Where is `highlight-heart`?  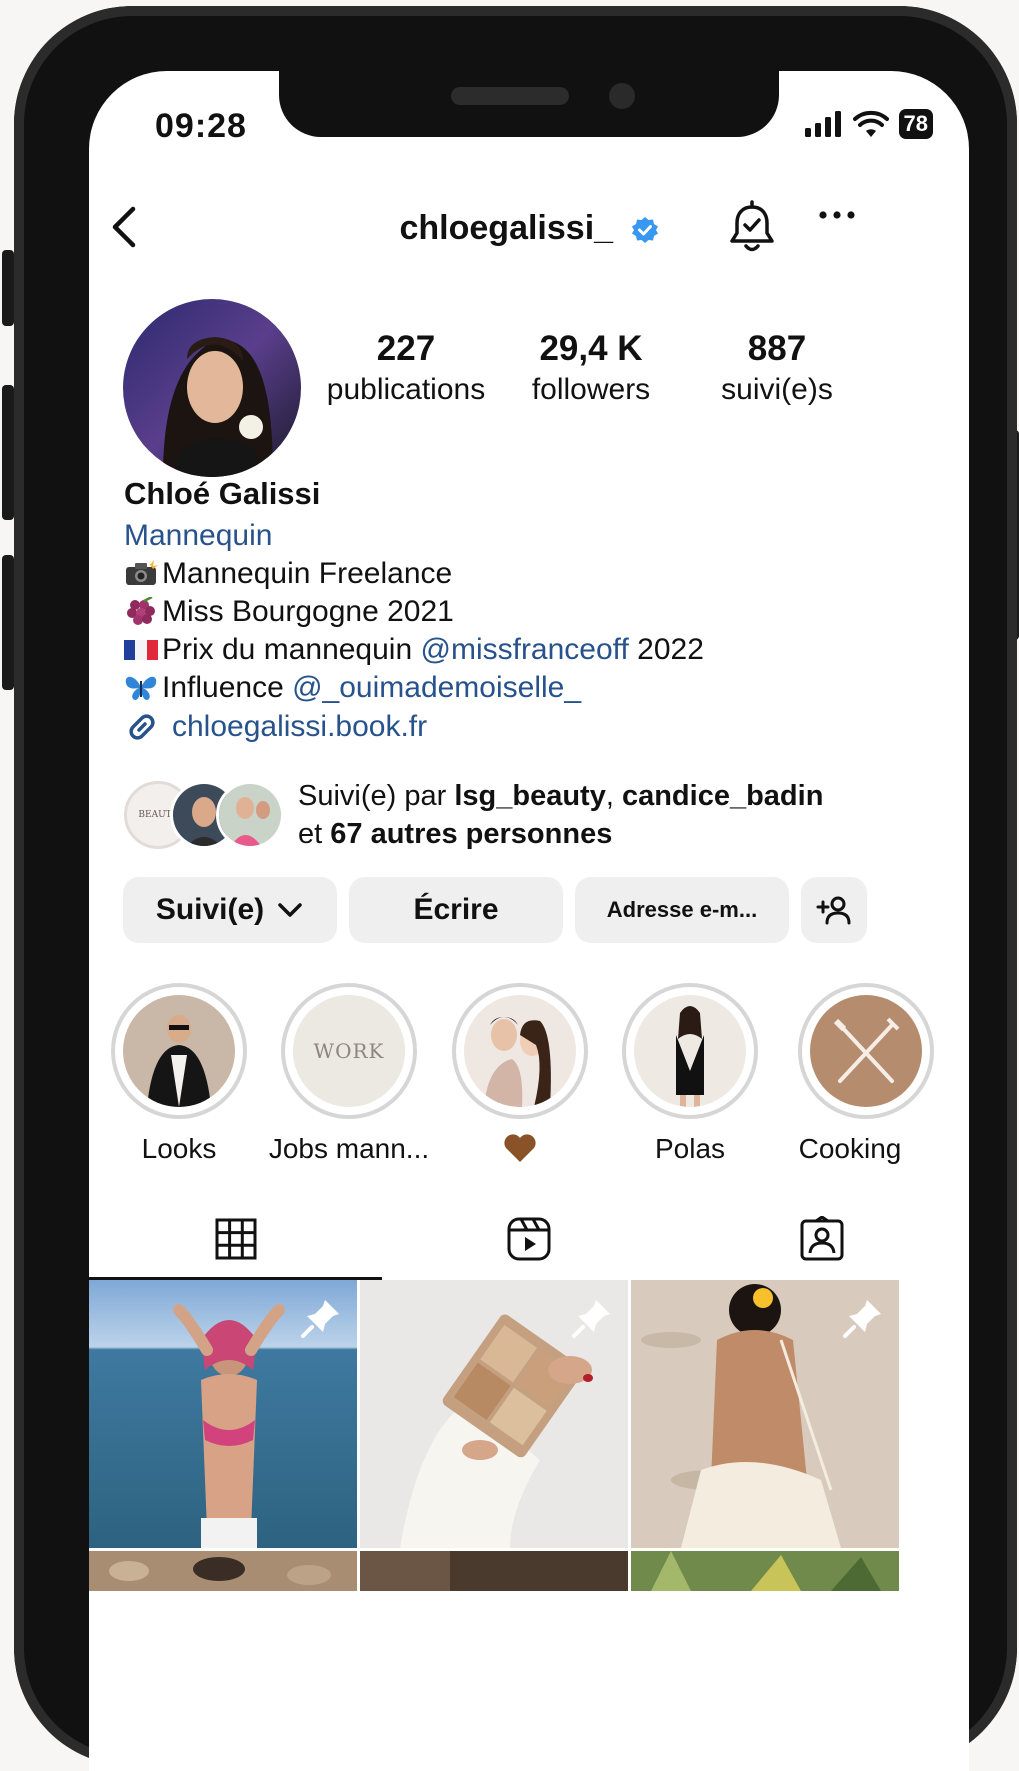 highlight-heart is located at coordinates (520, 1076).